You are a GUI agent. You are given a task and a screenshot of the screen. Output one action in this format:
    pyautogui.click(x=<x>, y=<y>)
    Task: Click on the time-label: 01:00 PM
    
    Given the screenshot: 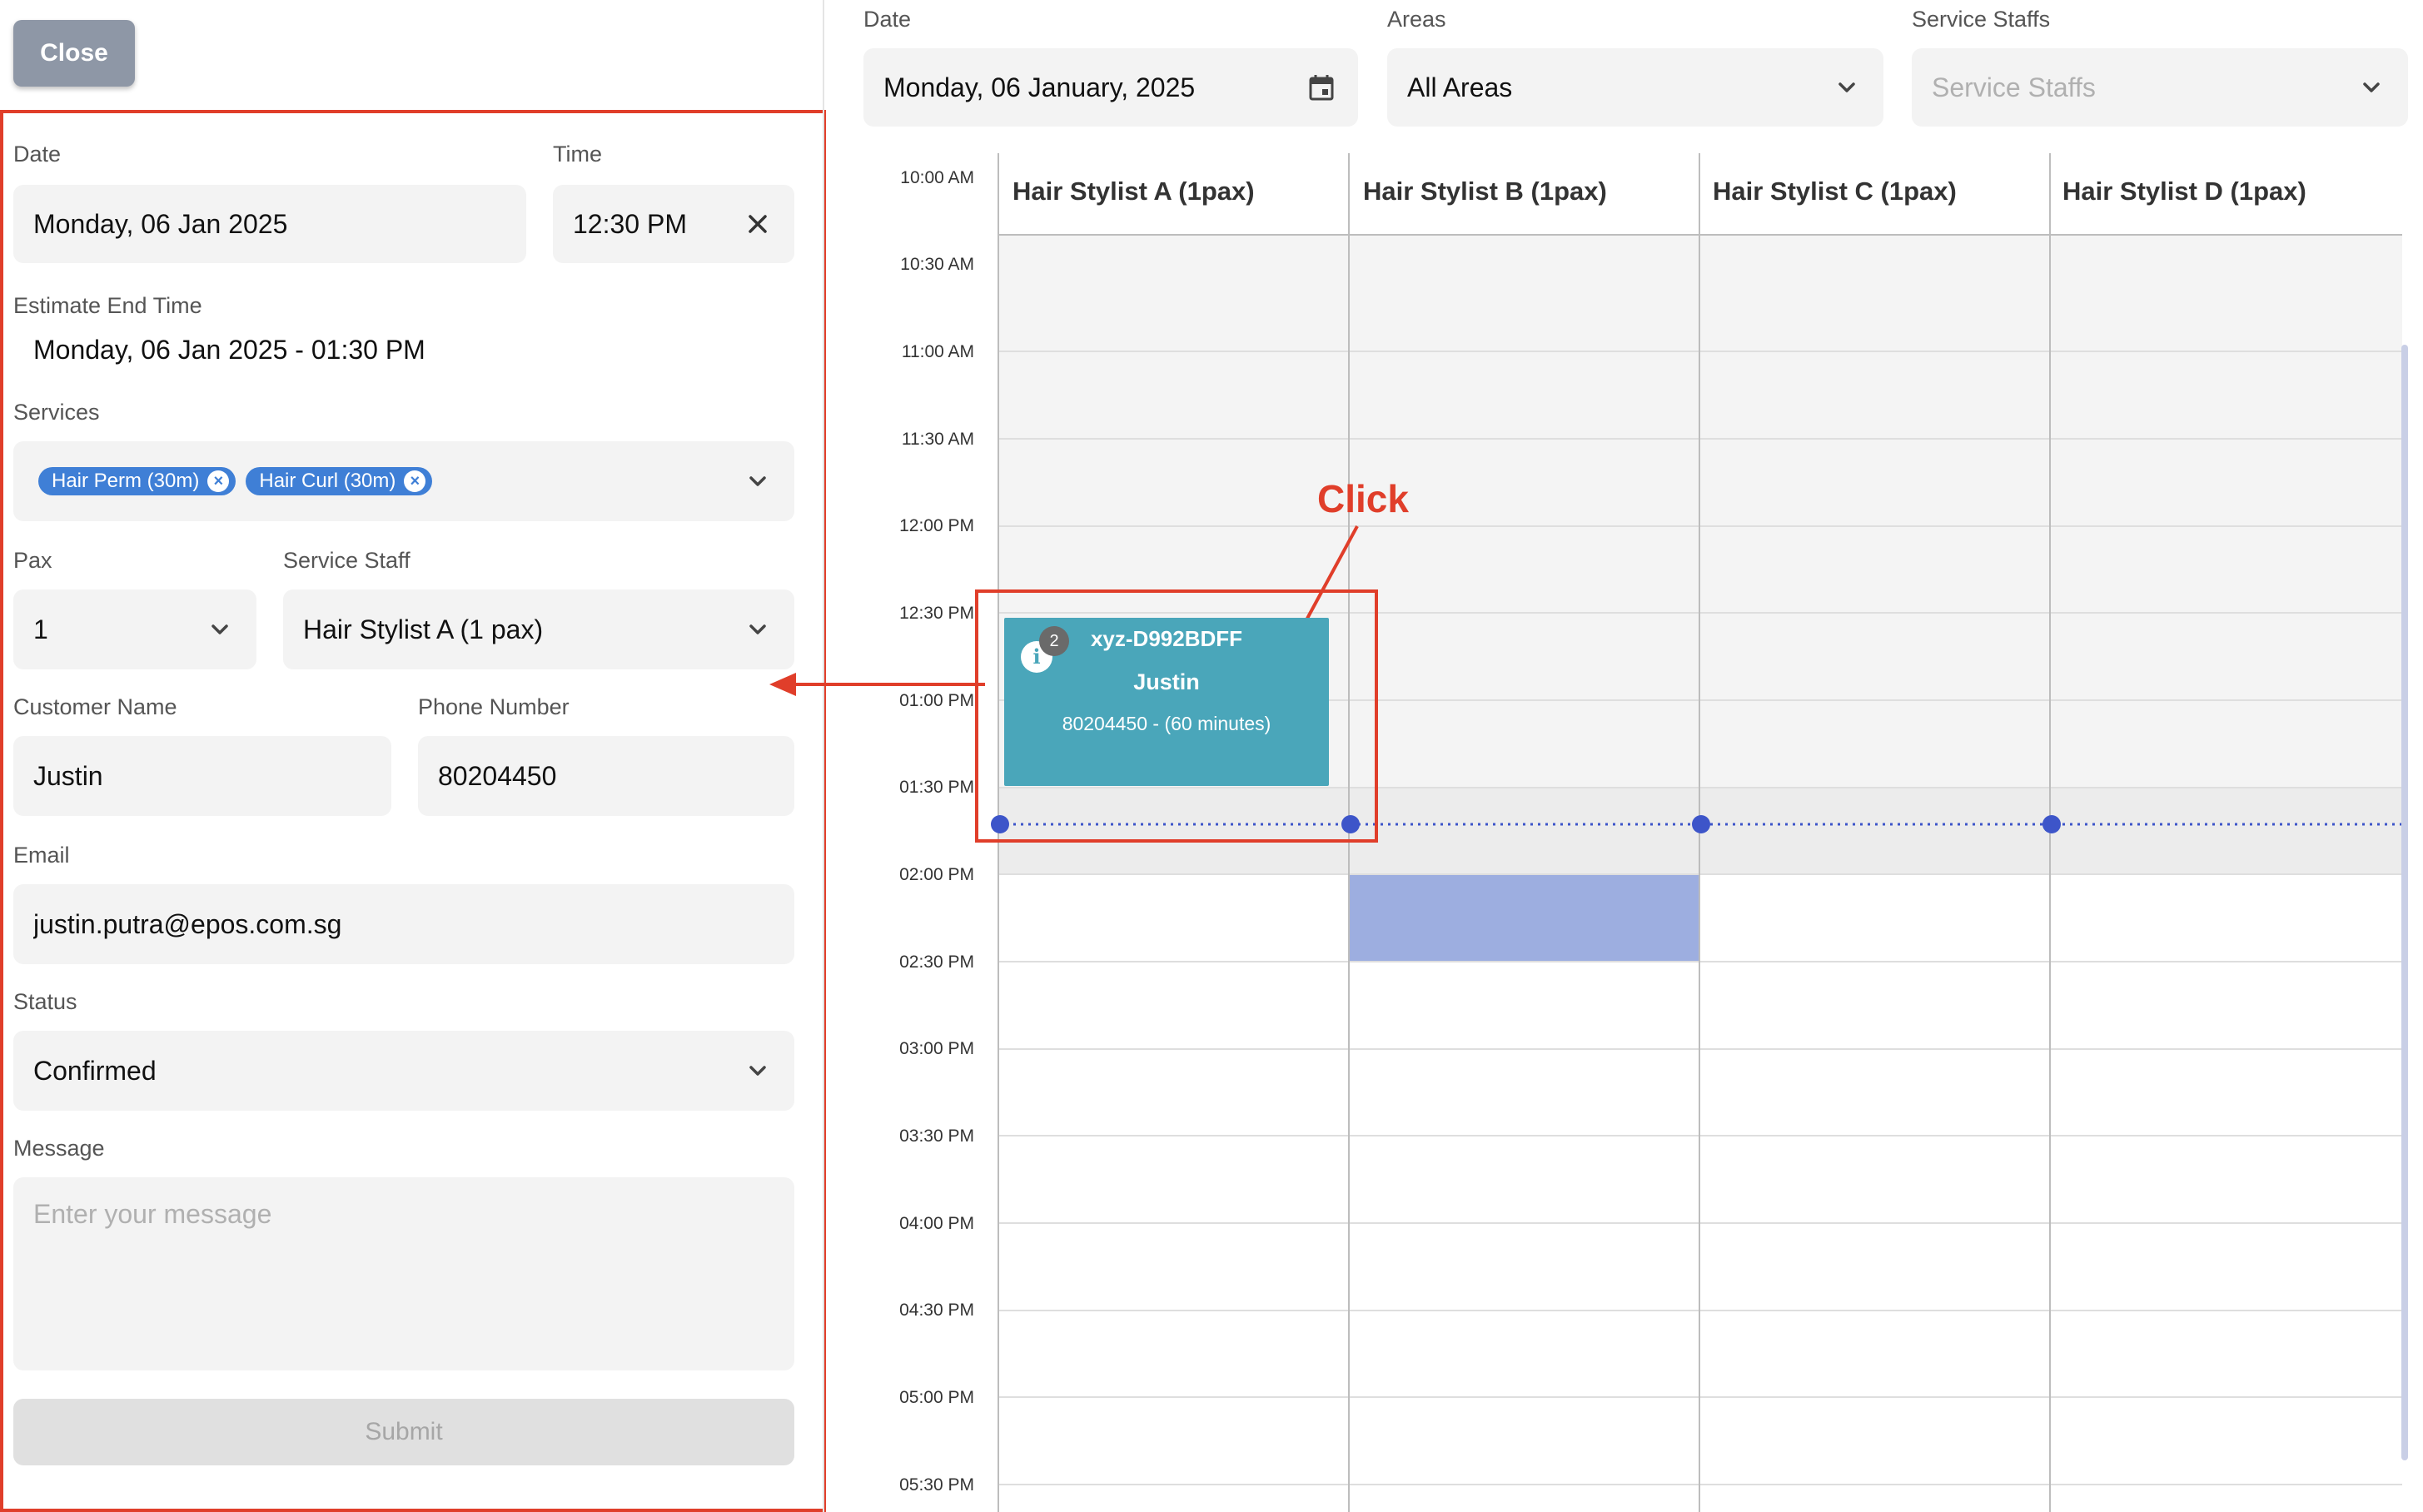 What is the action you would take?
    pyautogui.click(x=936, y=700)
    